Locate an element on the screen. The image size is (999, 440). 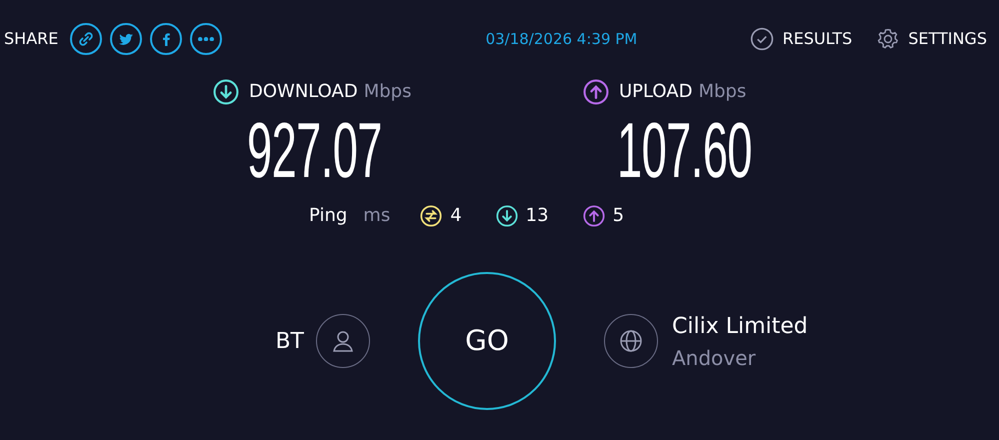
facebook-button is located at coordinates (166, 39).